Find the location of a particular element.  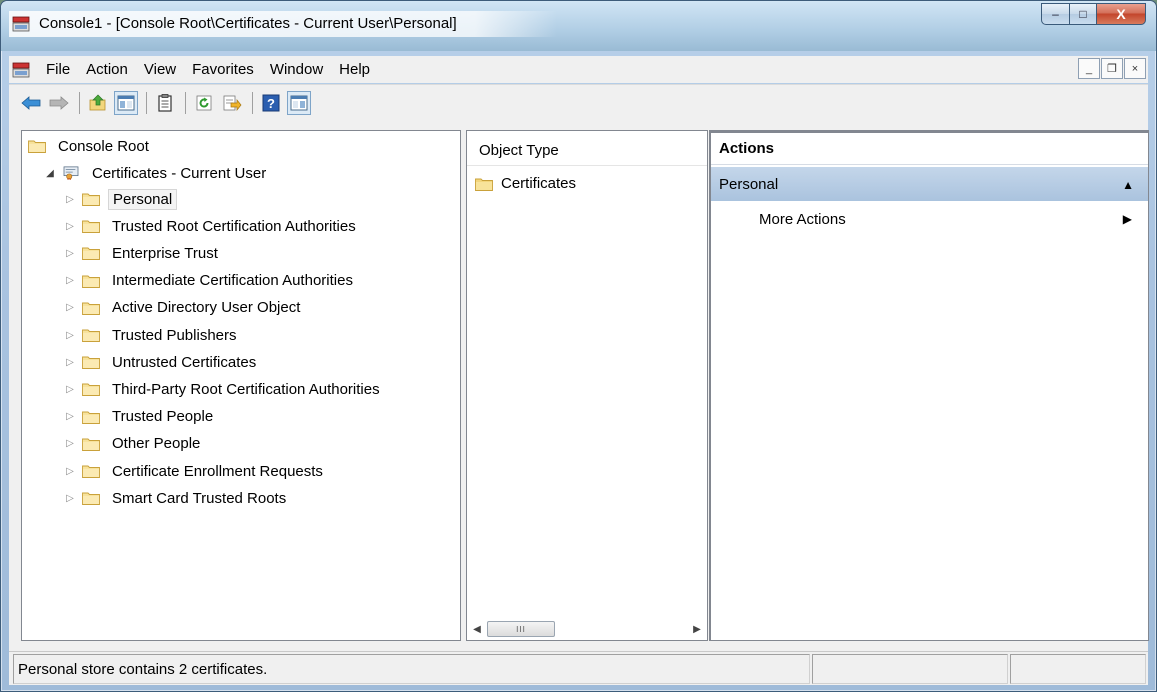

mmc-app-icon is located at coordinates (21, 24).